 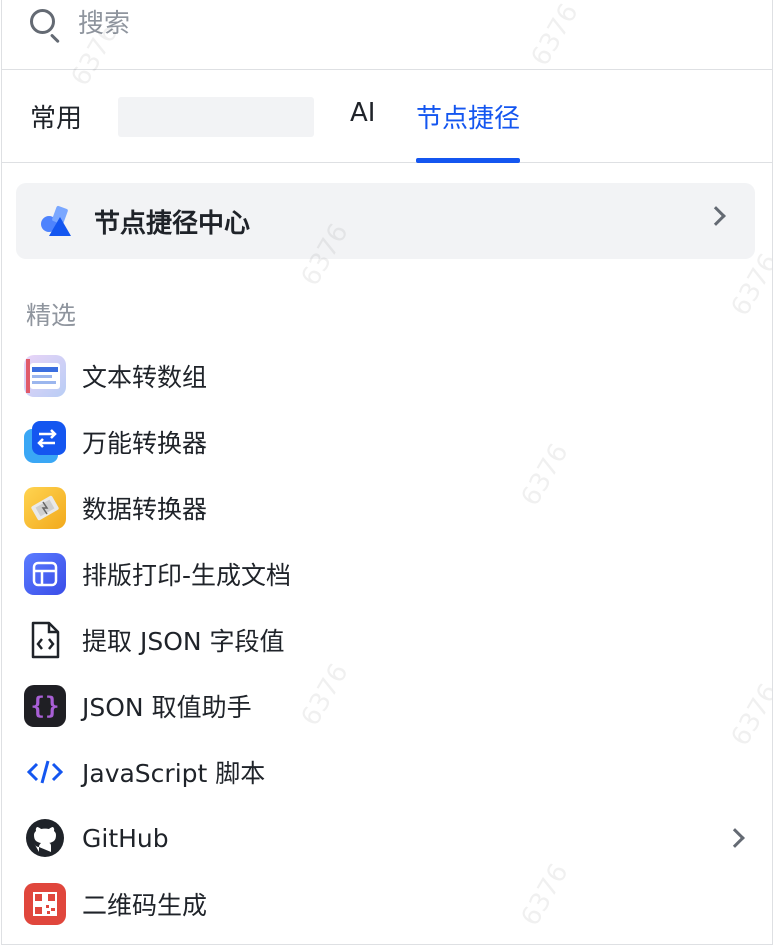 I want to click on code-icon, so click(x=45, y=772).